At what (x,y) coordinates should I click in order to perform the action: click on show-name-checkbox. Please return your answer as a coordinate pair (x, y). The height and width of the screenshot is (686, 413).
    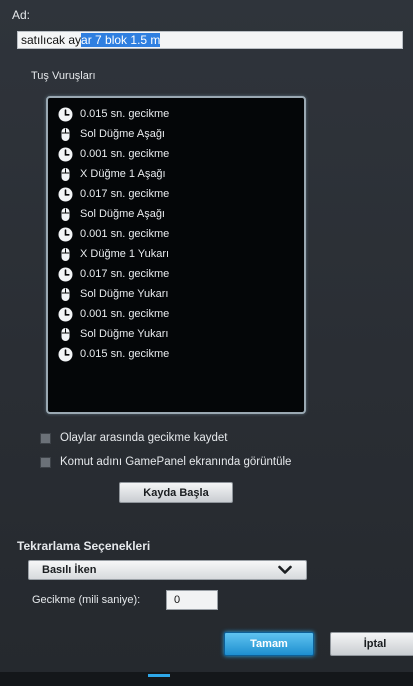
    Looking at the image, I should click on (45, 462).